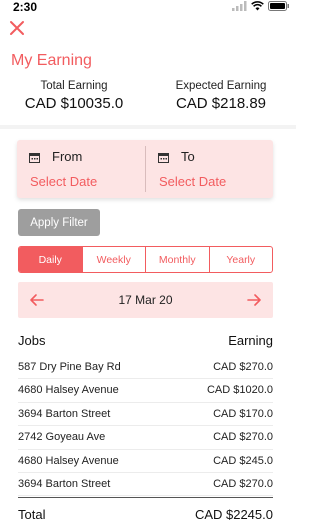 The height and width of the screenshot is (528, 320). What do you see at coordinates (69, 367) in the screenshot?
I see `job-address: 587 Dry Pine Bay Rd` at bounding box center [69, 367].